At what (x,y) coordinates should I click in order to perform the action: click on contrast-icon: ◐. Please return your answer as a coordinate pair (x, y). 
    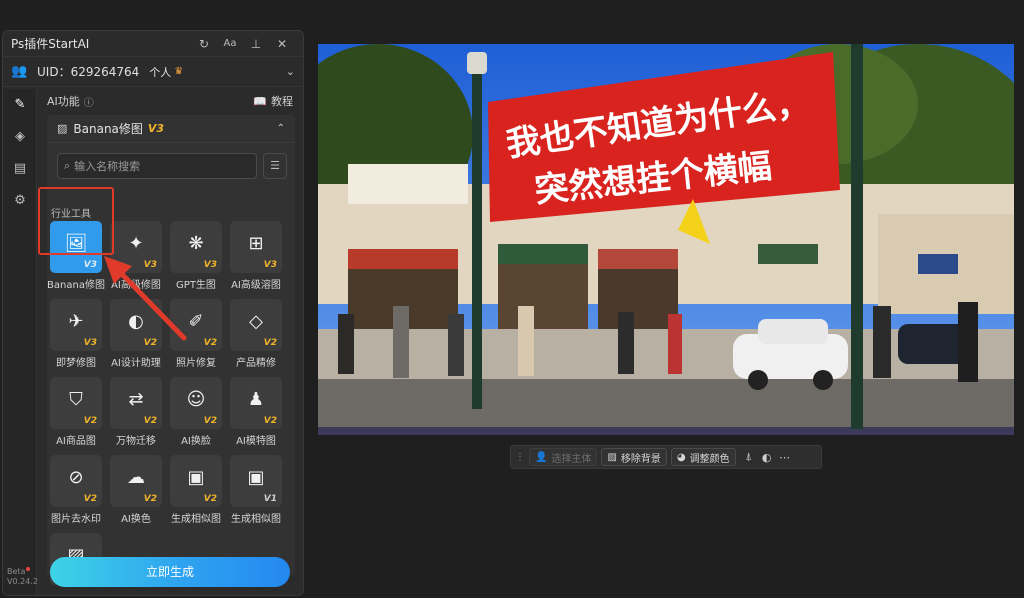
    Looking at the image, I should click on (767, 457).